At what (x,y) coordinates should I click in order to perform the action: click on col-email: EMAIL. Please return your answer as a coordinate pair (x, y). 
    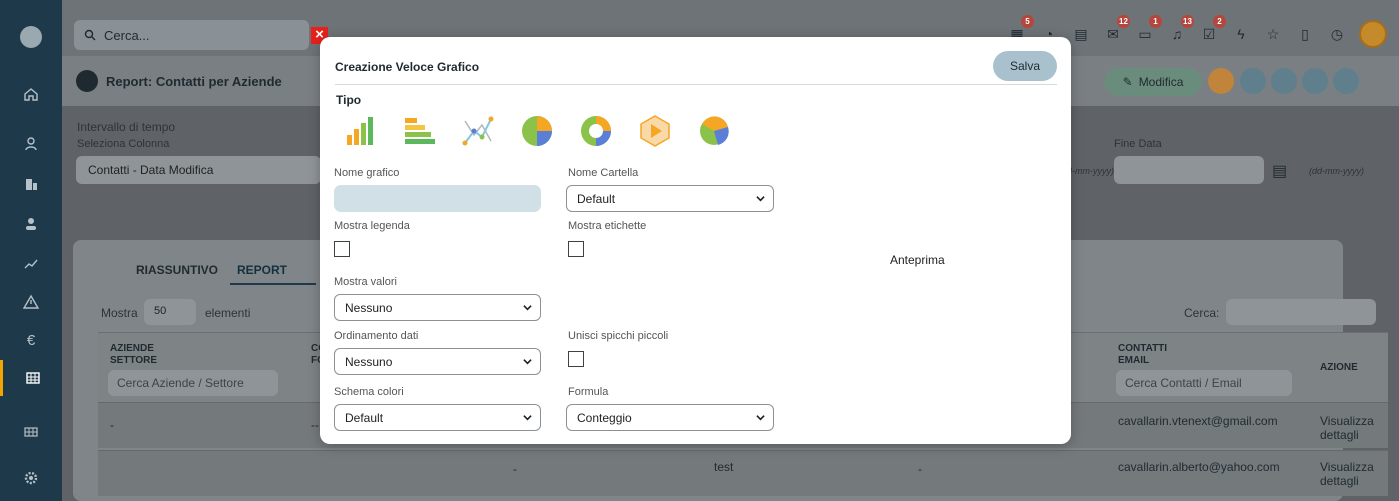
    Looking at the image, I should click on (1134, 360).